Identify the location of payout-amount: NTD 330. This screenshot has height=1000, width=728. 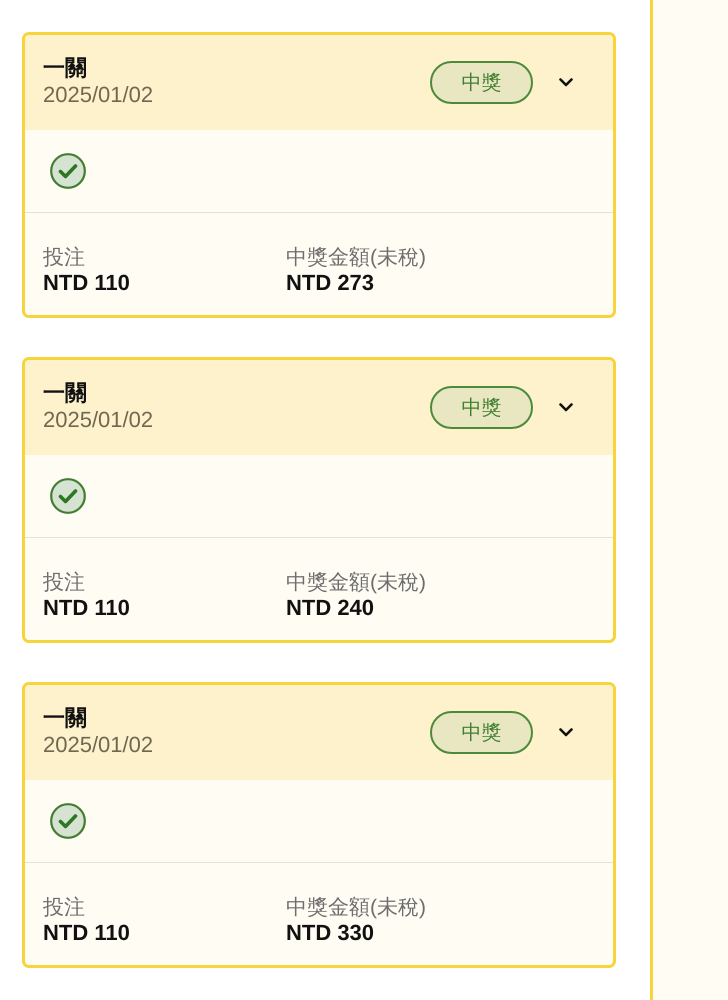
(330, 933).